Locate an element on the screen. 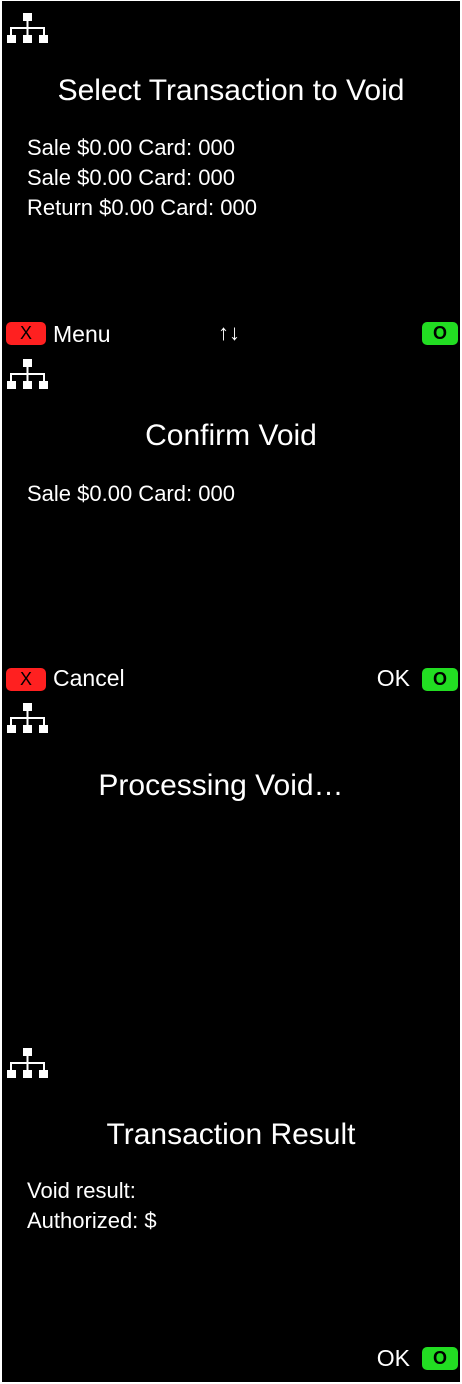  menu-label: Menu is located at coordinates (82, 334).